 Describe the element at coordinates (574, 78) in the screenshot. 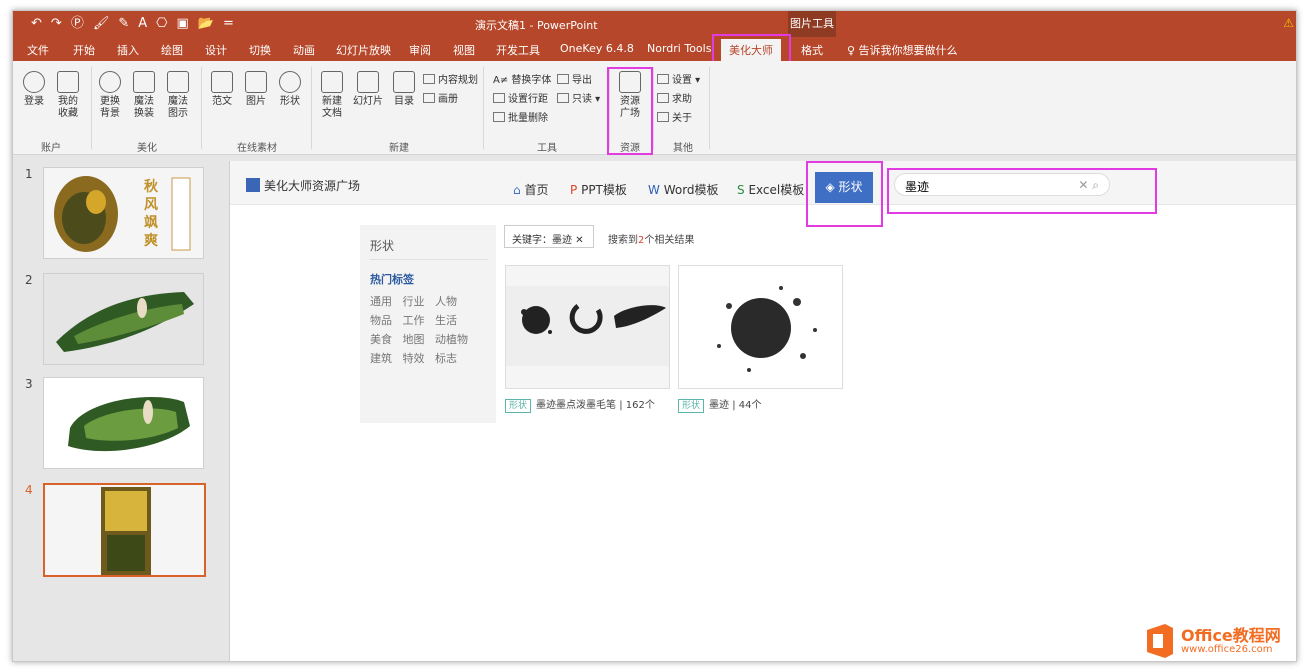

I see `export-button: 导出` at that location.